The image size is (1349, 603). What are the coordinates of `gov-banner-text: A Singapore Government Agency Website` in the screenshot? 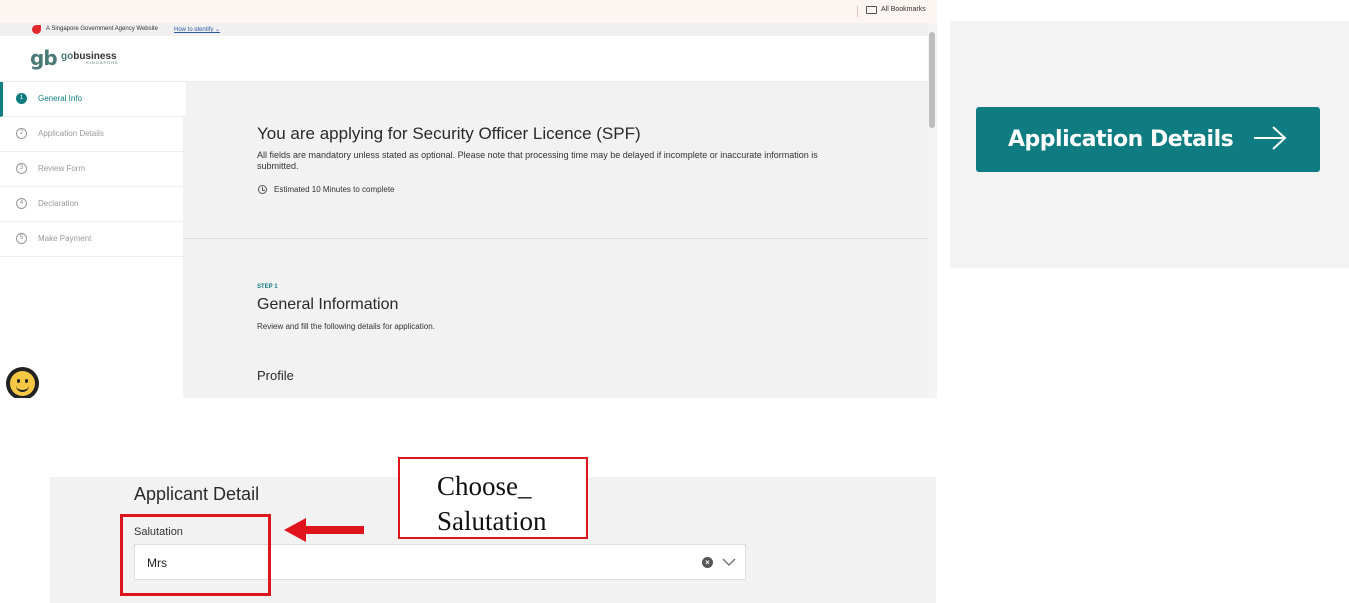 It's located at (102, 29).